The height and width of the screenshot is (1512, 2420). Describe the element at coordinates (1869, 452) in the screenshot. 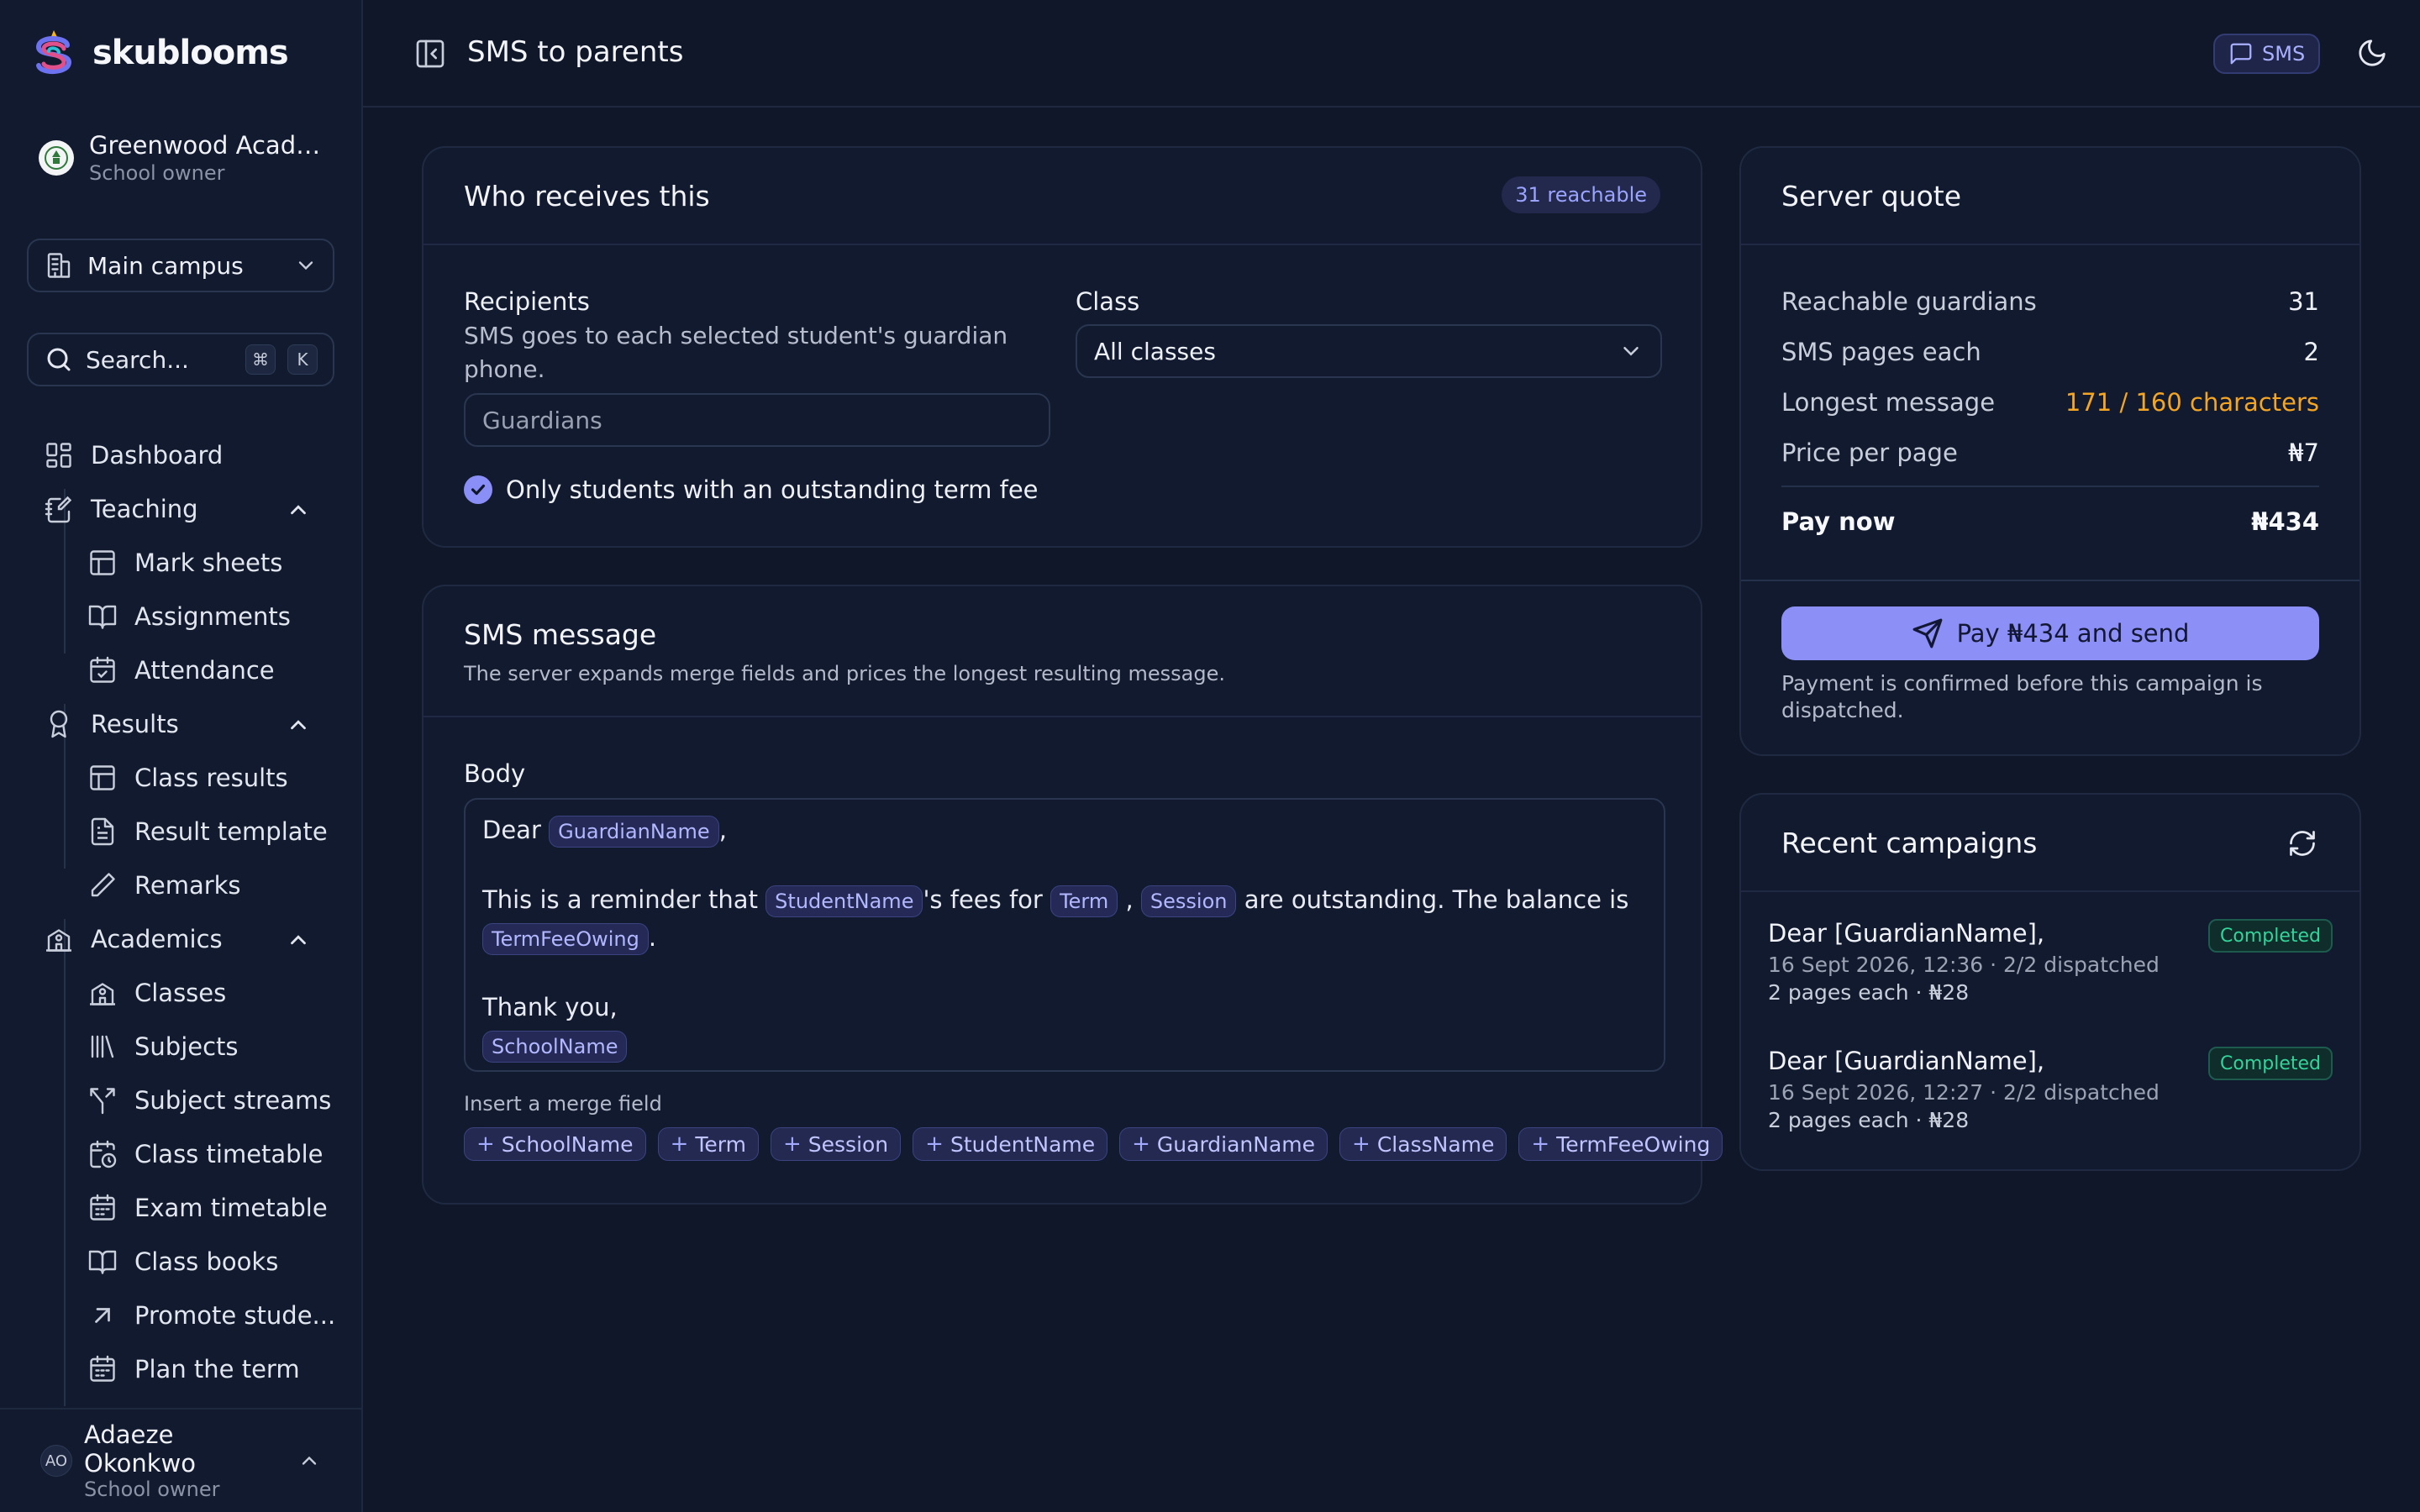

I see `quote-key: Price per page` at that location.